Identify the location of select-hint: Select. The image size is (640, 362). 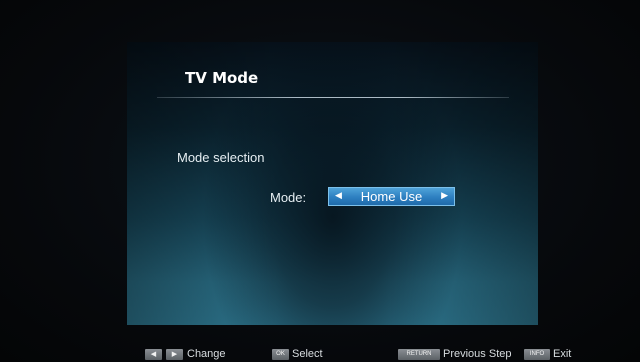
(307, 354).